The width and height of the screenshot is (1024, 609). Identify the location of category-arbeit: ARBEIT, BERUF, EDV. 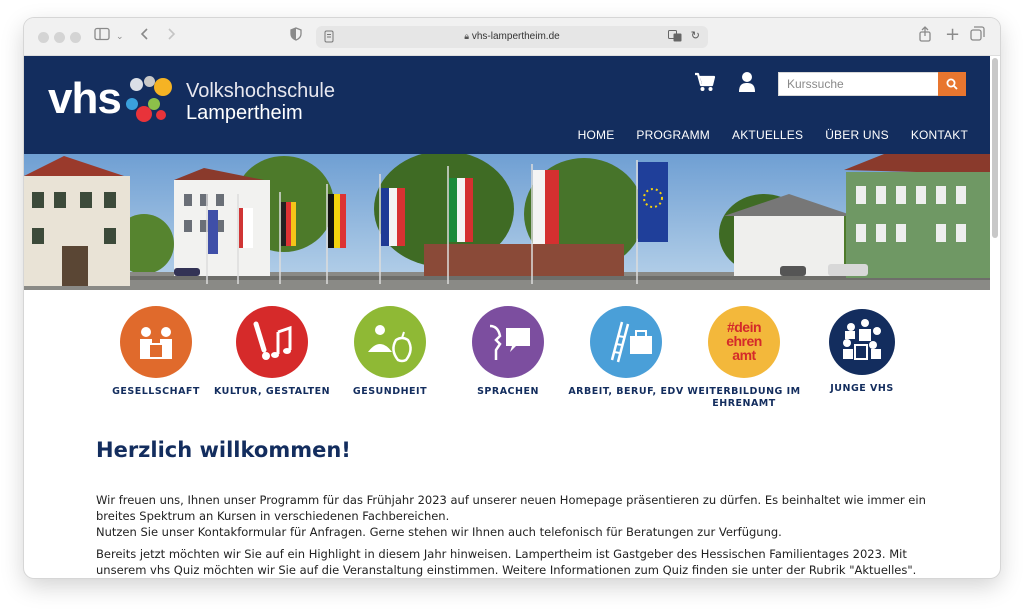
(626, 352).